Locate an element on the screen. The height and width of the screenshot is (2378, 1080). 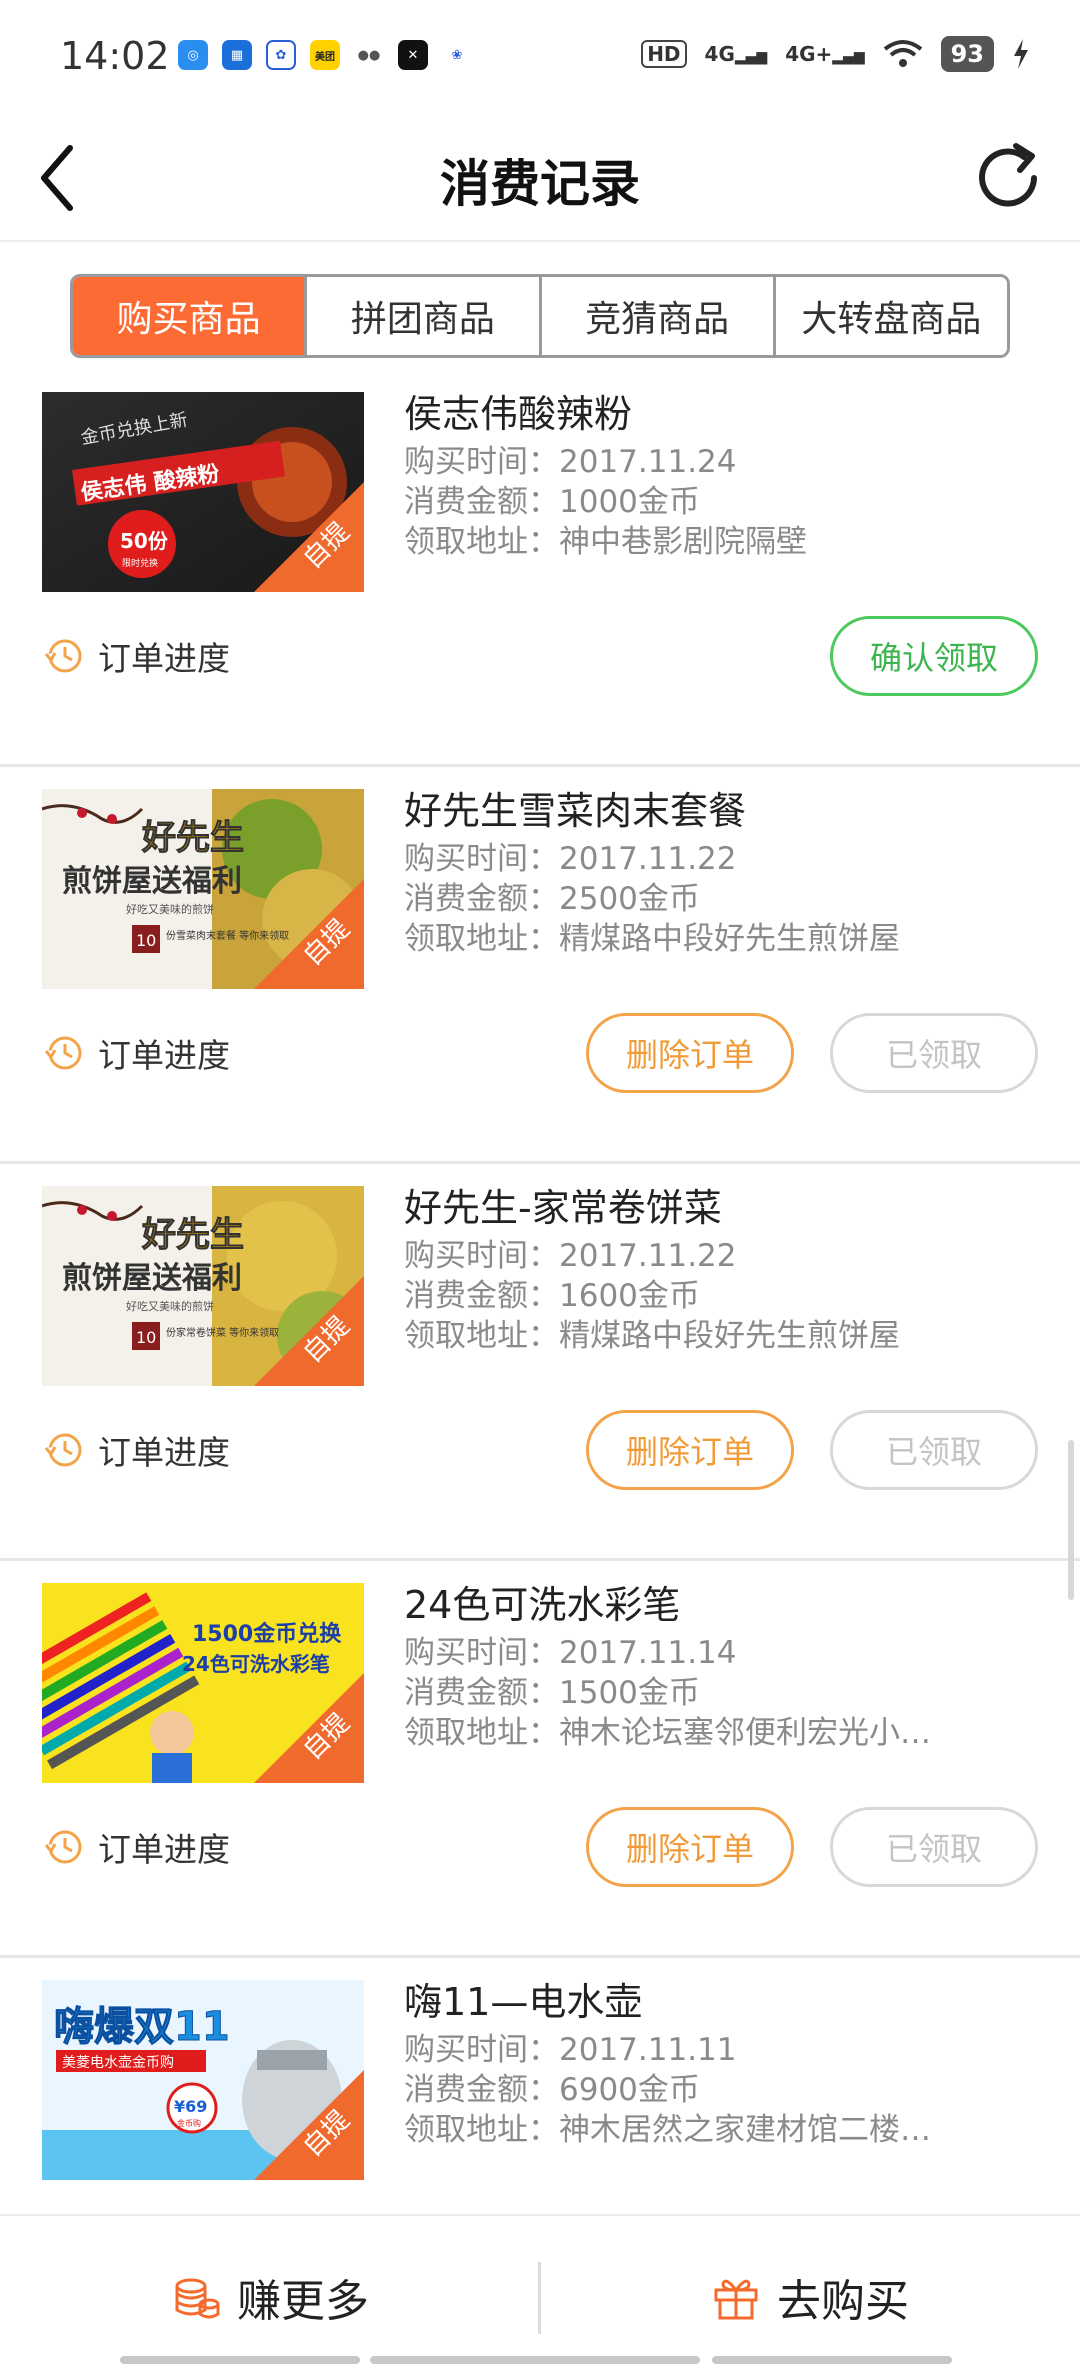
spent-amount: 消费金额：1000金币 is located at coordinates (552, 502).